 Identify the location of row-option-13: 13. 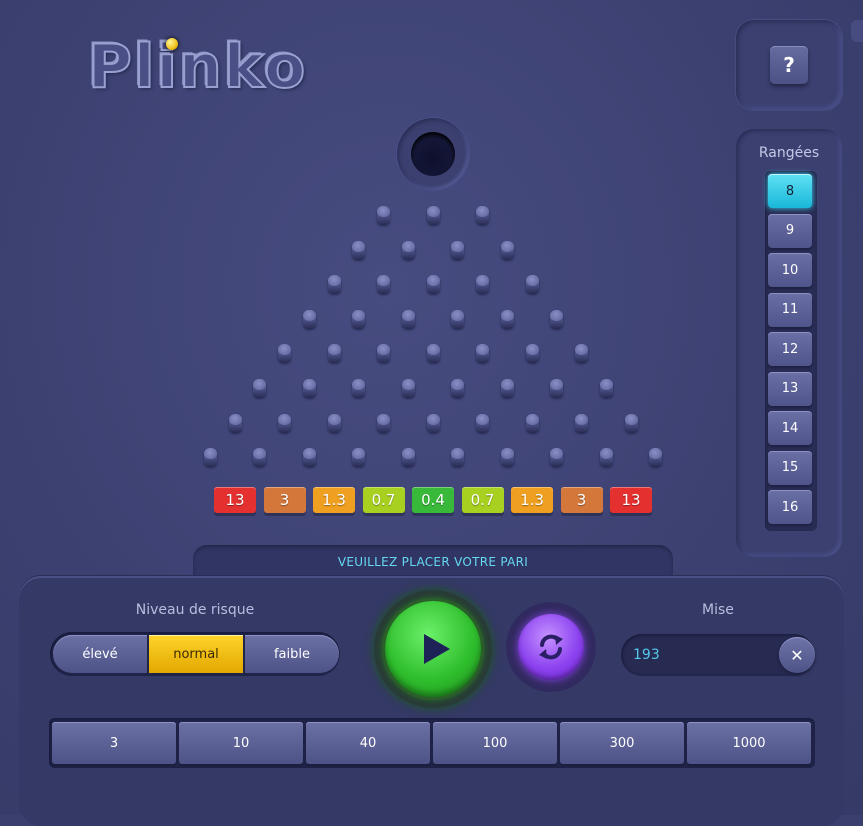
(790, 388).